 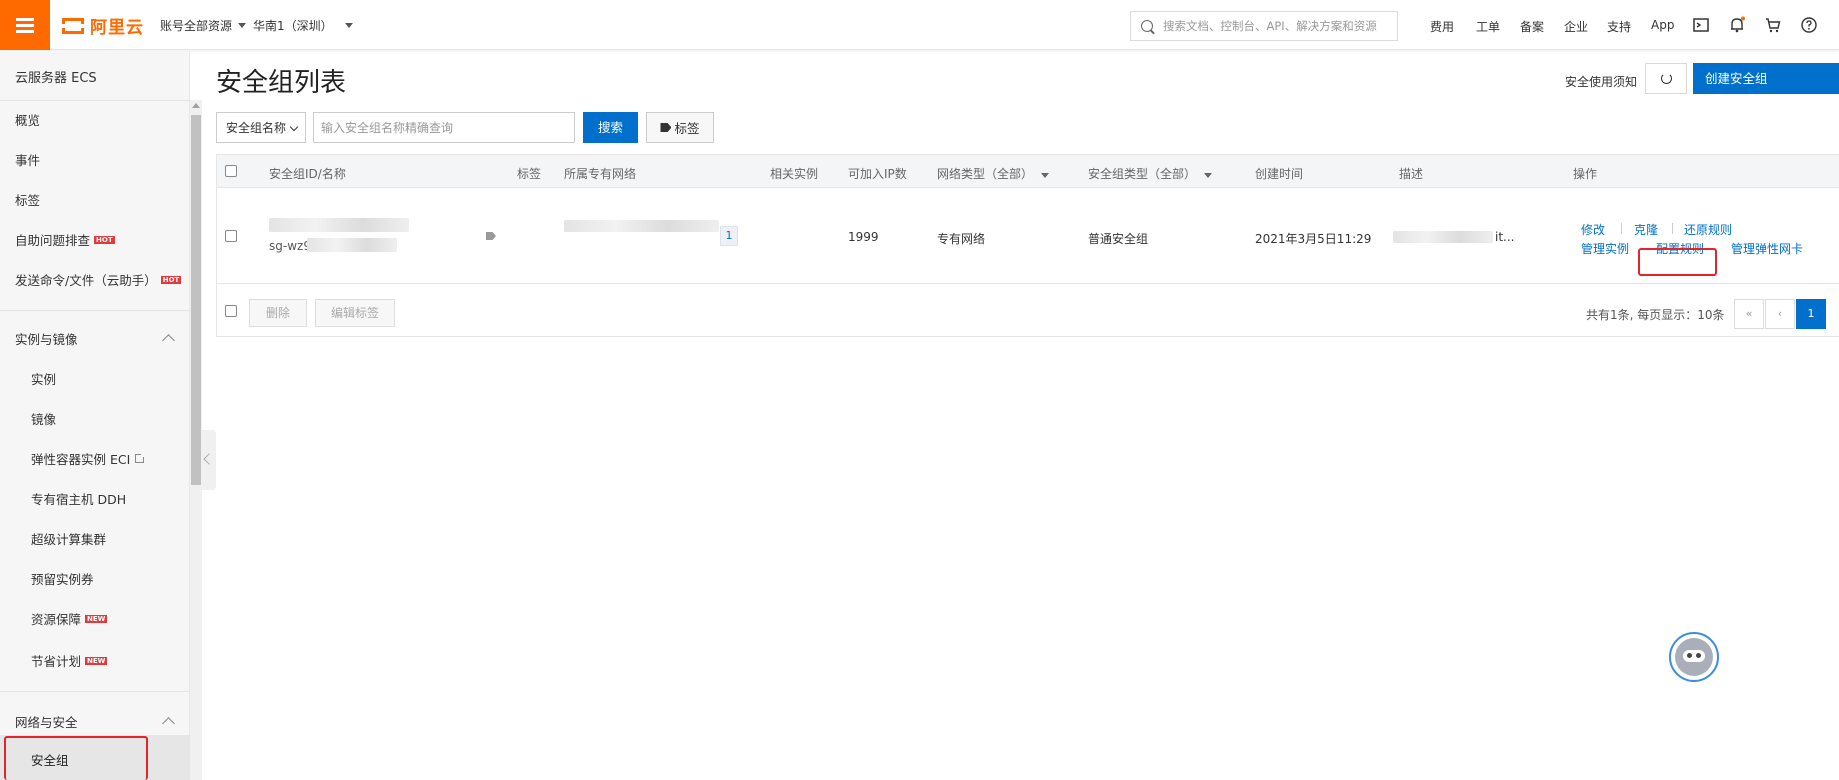 I want to click on sidebar-item-label: 概览, so click(x=28, y=120).